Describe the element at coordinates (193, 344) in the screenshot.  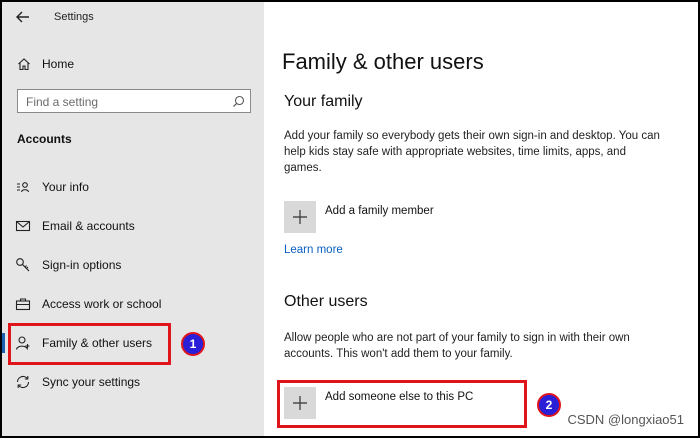
I see `annotation-badge-1: 1` at that location.